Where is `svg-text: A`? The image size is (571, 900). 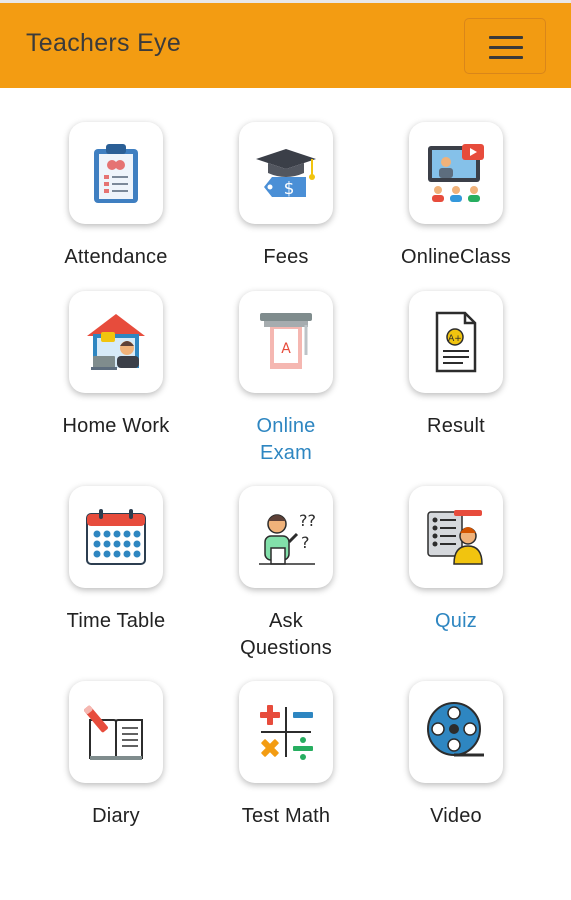
svg-text: A is located at coordinates (286, 349).